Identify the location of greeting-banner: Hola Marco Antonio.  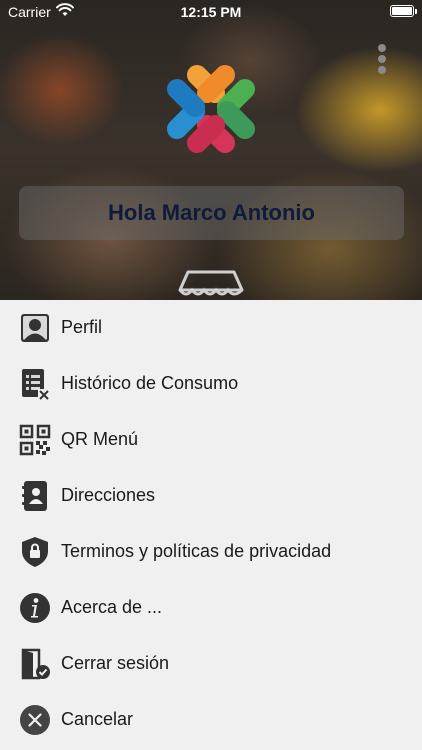
(211, 213).